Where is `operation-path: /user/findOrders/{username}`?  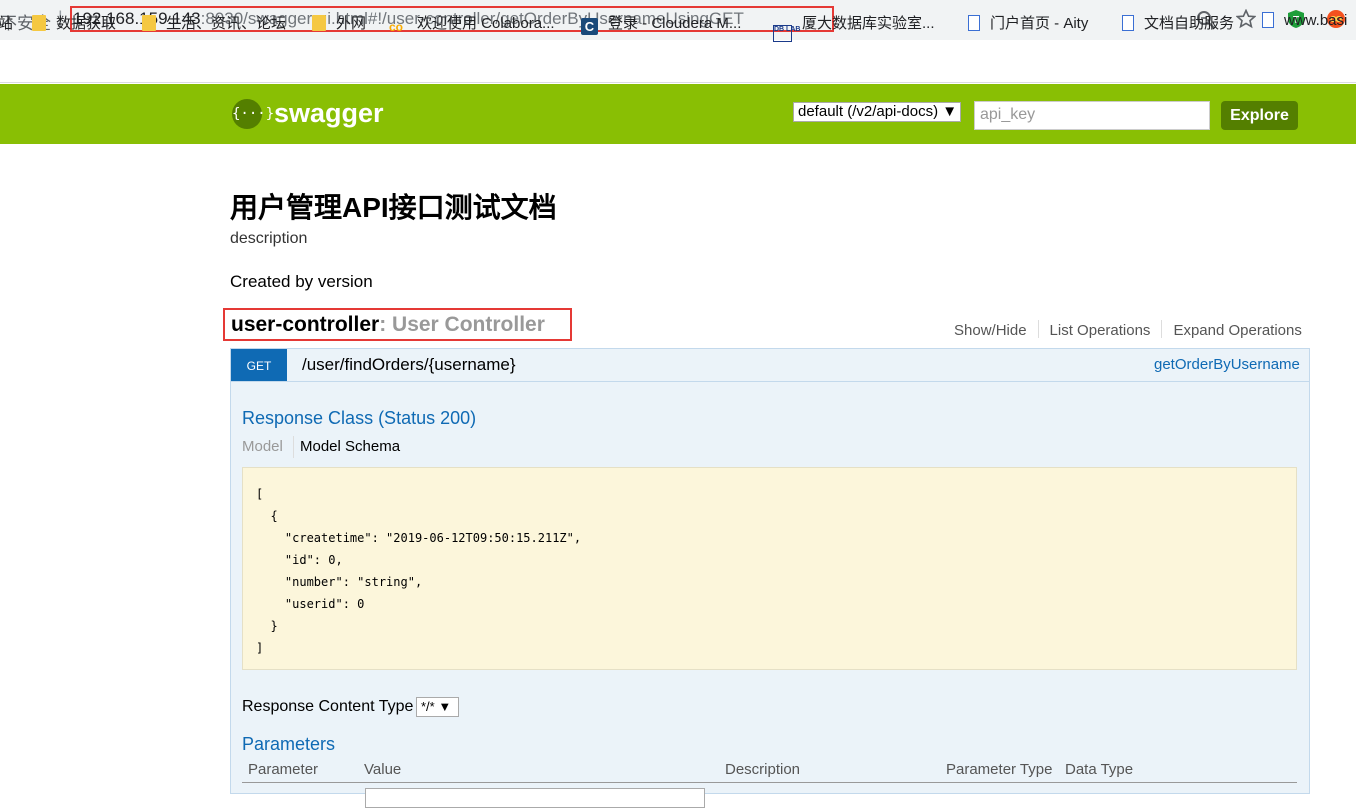 operation-path: /user/findOrders/{username} is located at coordinates (409, 365).